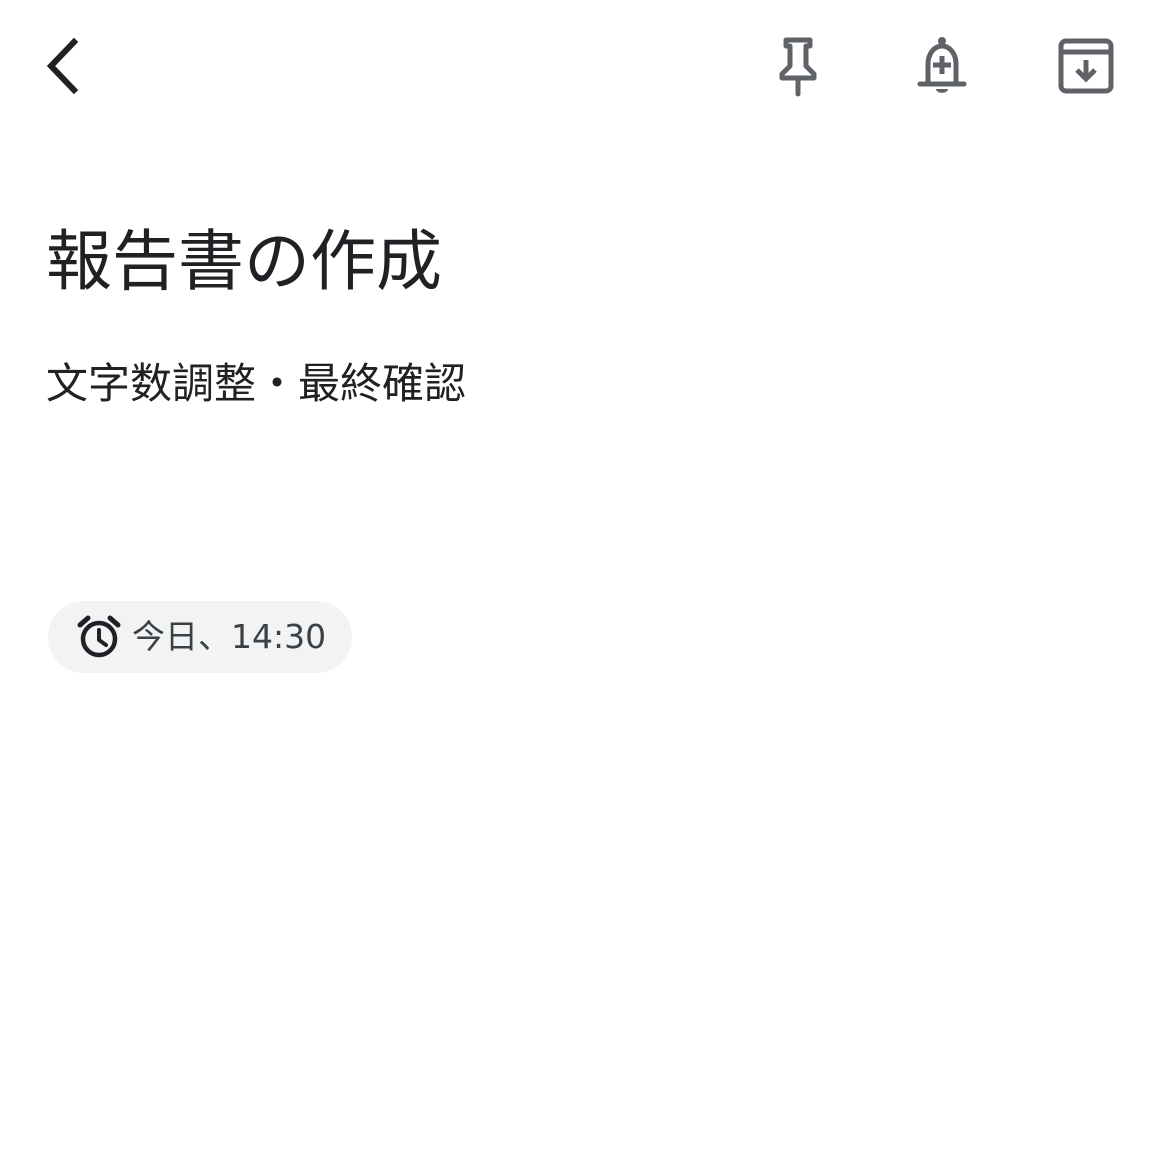 This screenshot has width=1170, height=1170. I want to click on add-reminder-button, so click(942, 66).